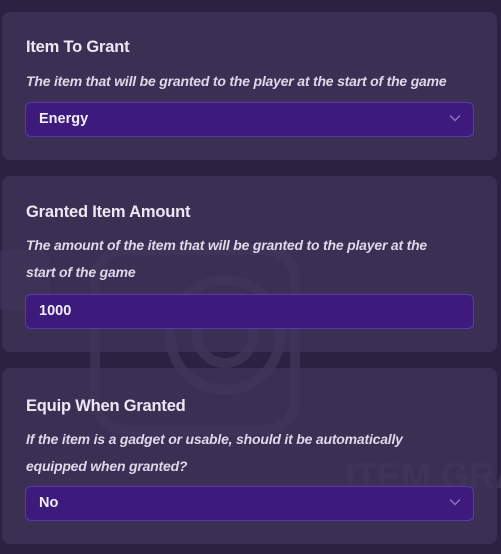 The height and width of the screenshot is (554, 501). I want to click on granted-item-amount-title: Granted Item Amount, so click(108, 212).